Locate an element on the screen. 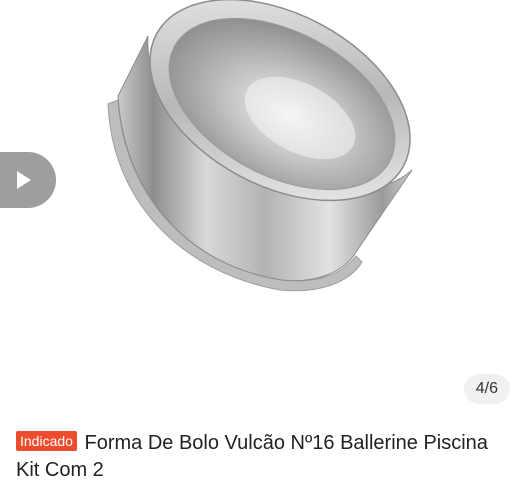 The image size is (526, 500). image-page-counter: 4/6 is located at coordinates (486, 389).